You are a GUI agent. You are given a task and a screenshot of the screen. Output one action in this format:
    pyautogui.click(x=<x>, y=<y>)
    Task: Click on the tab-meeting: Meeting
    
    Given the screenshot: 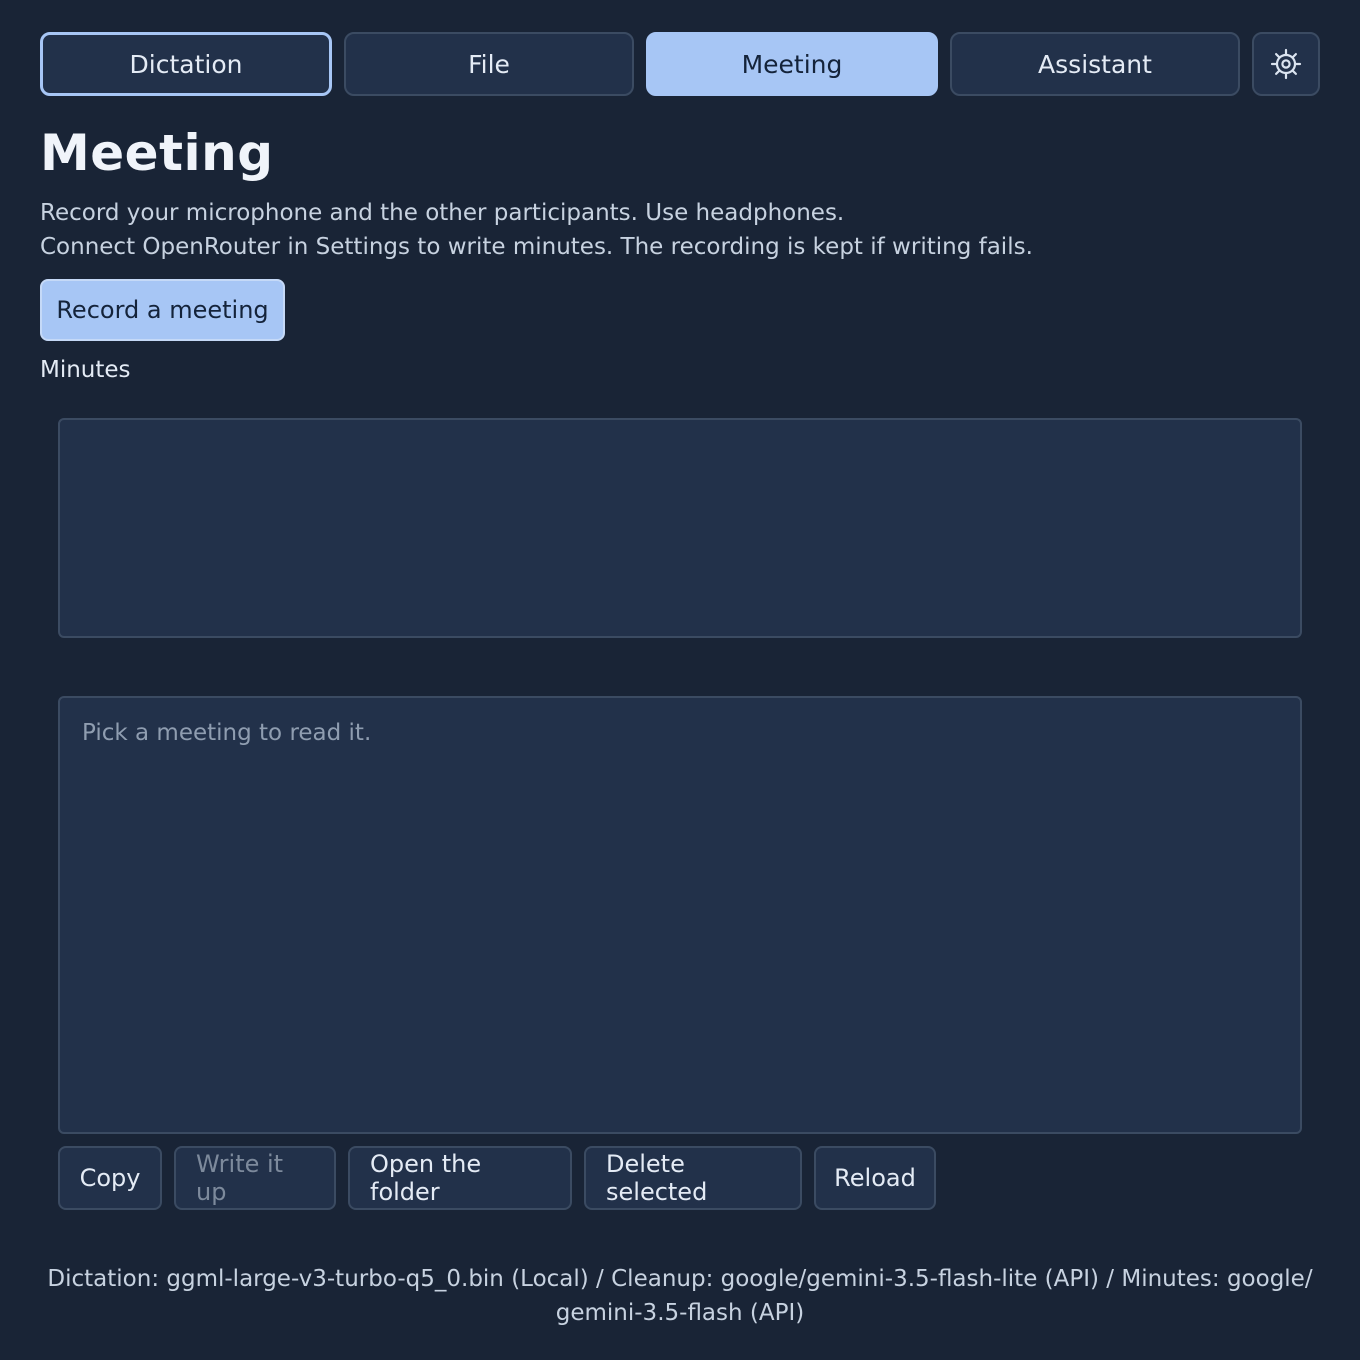 What is the action you would take?
    pyautogui.click(x=792, y=64)
    